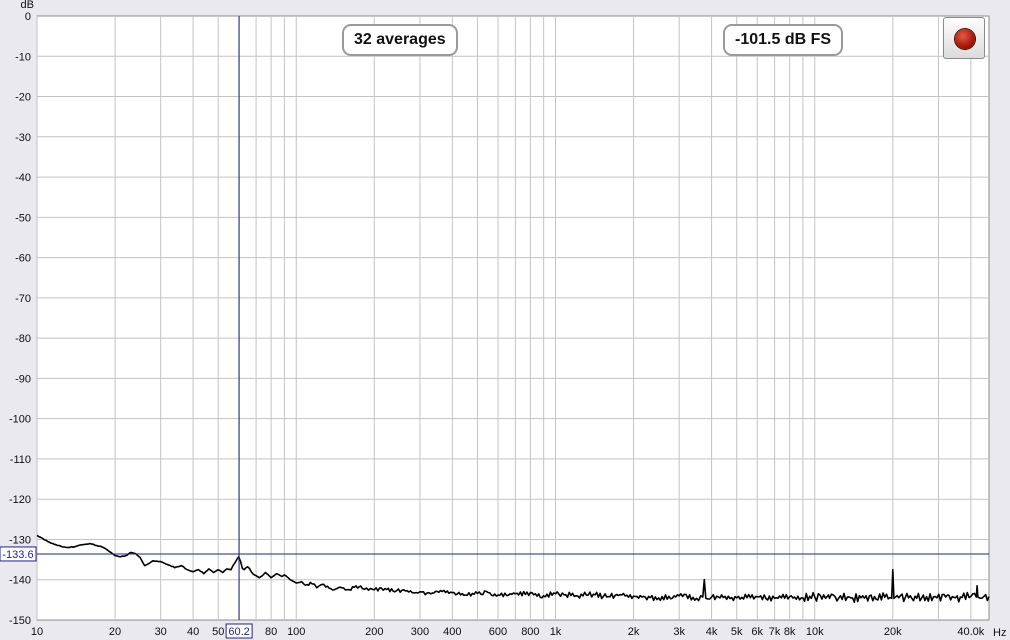 Image resolution: width=1010 pixels, height=640 pixels. Describe the element at coordinates (23, 259) in the screenshot. I see `y-tick-label: -60` at that location.